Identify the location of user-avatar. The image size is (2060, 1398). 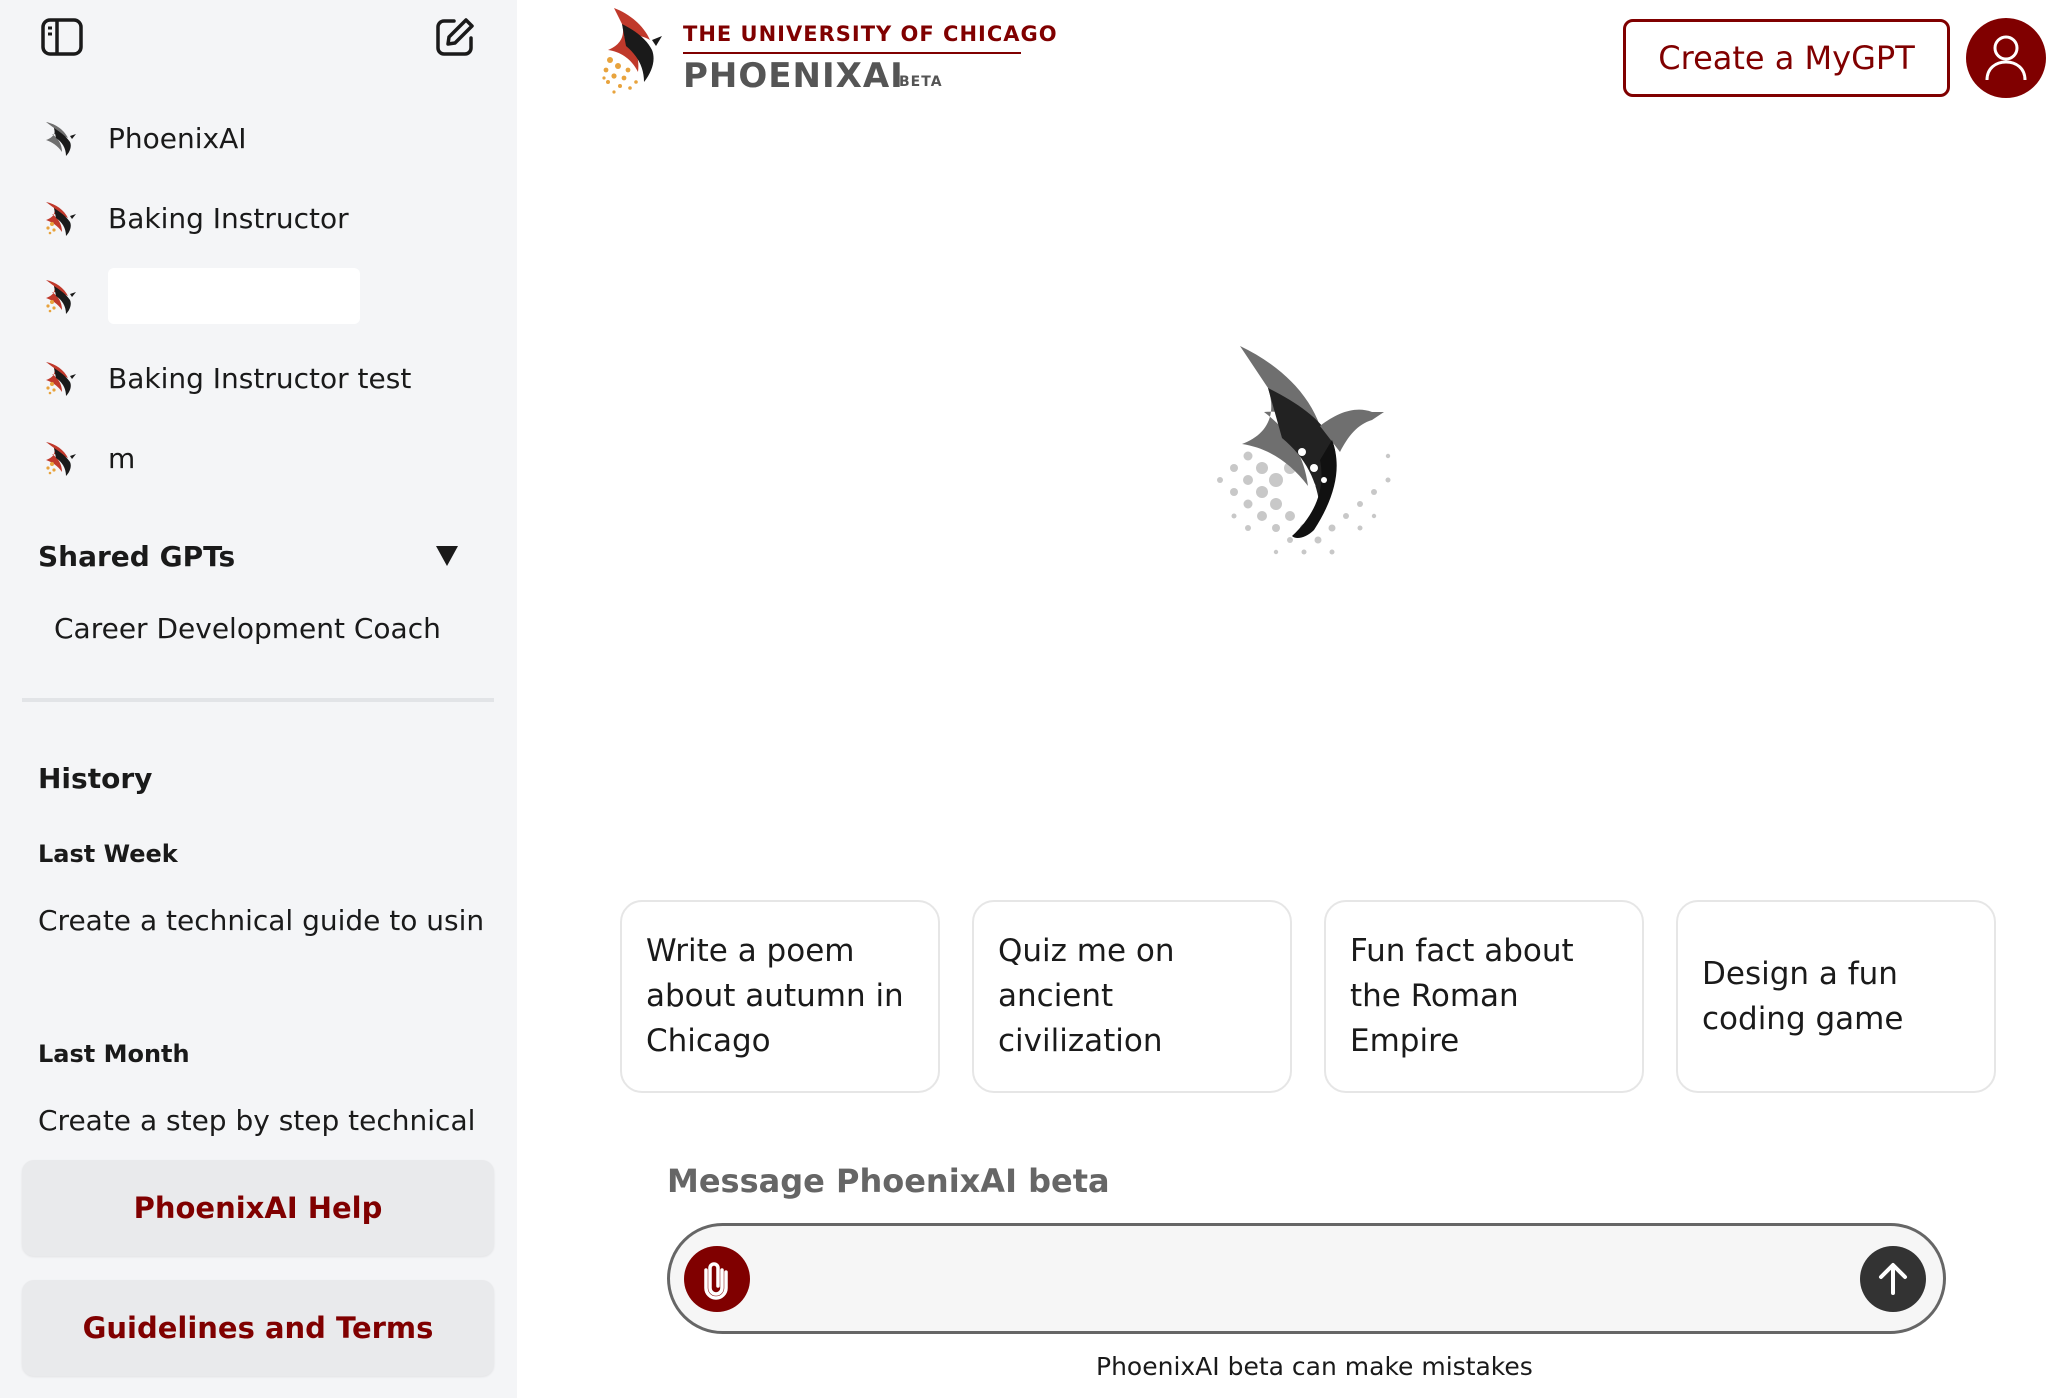
(2006, 58).